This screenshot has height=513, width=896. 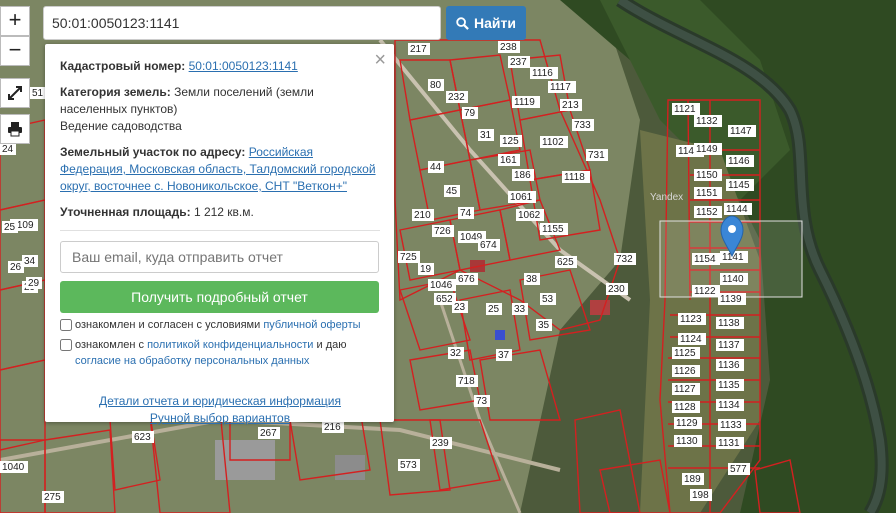 I want to click on plot-label: 1149, so click(x=707, y=149).